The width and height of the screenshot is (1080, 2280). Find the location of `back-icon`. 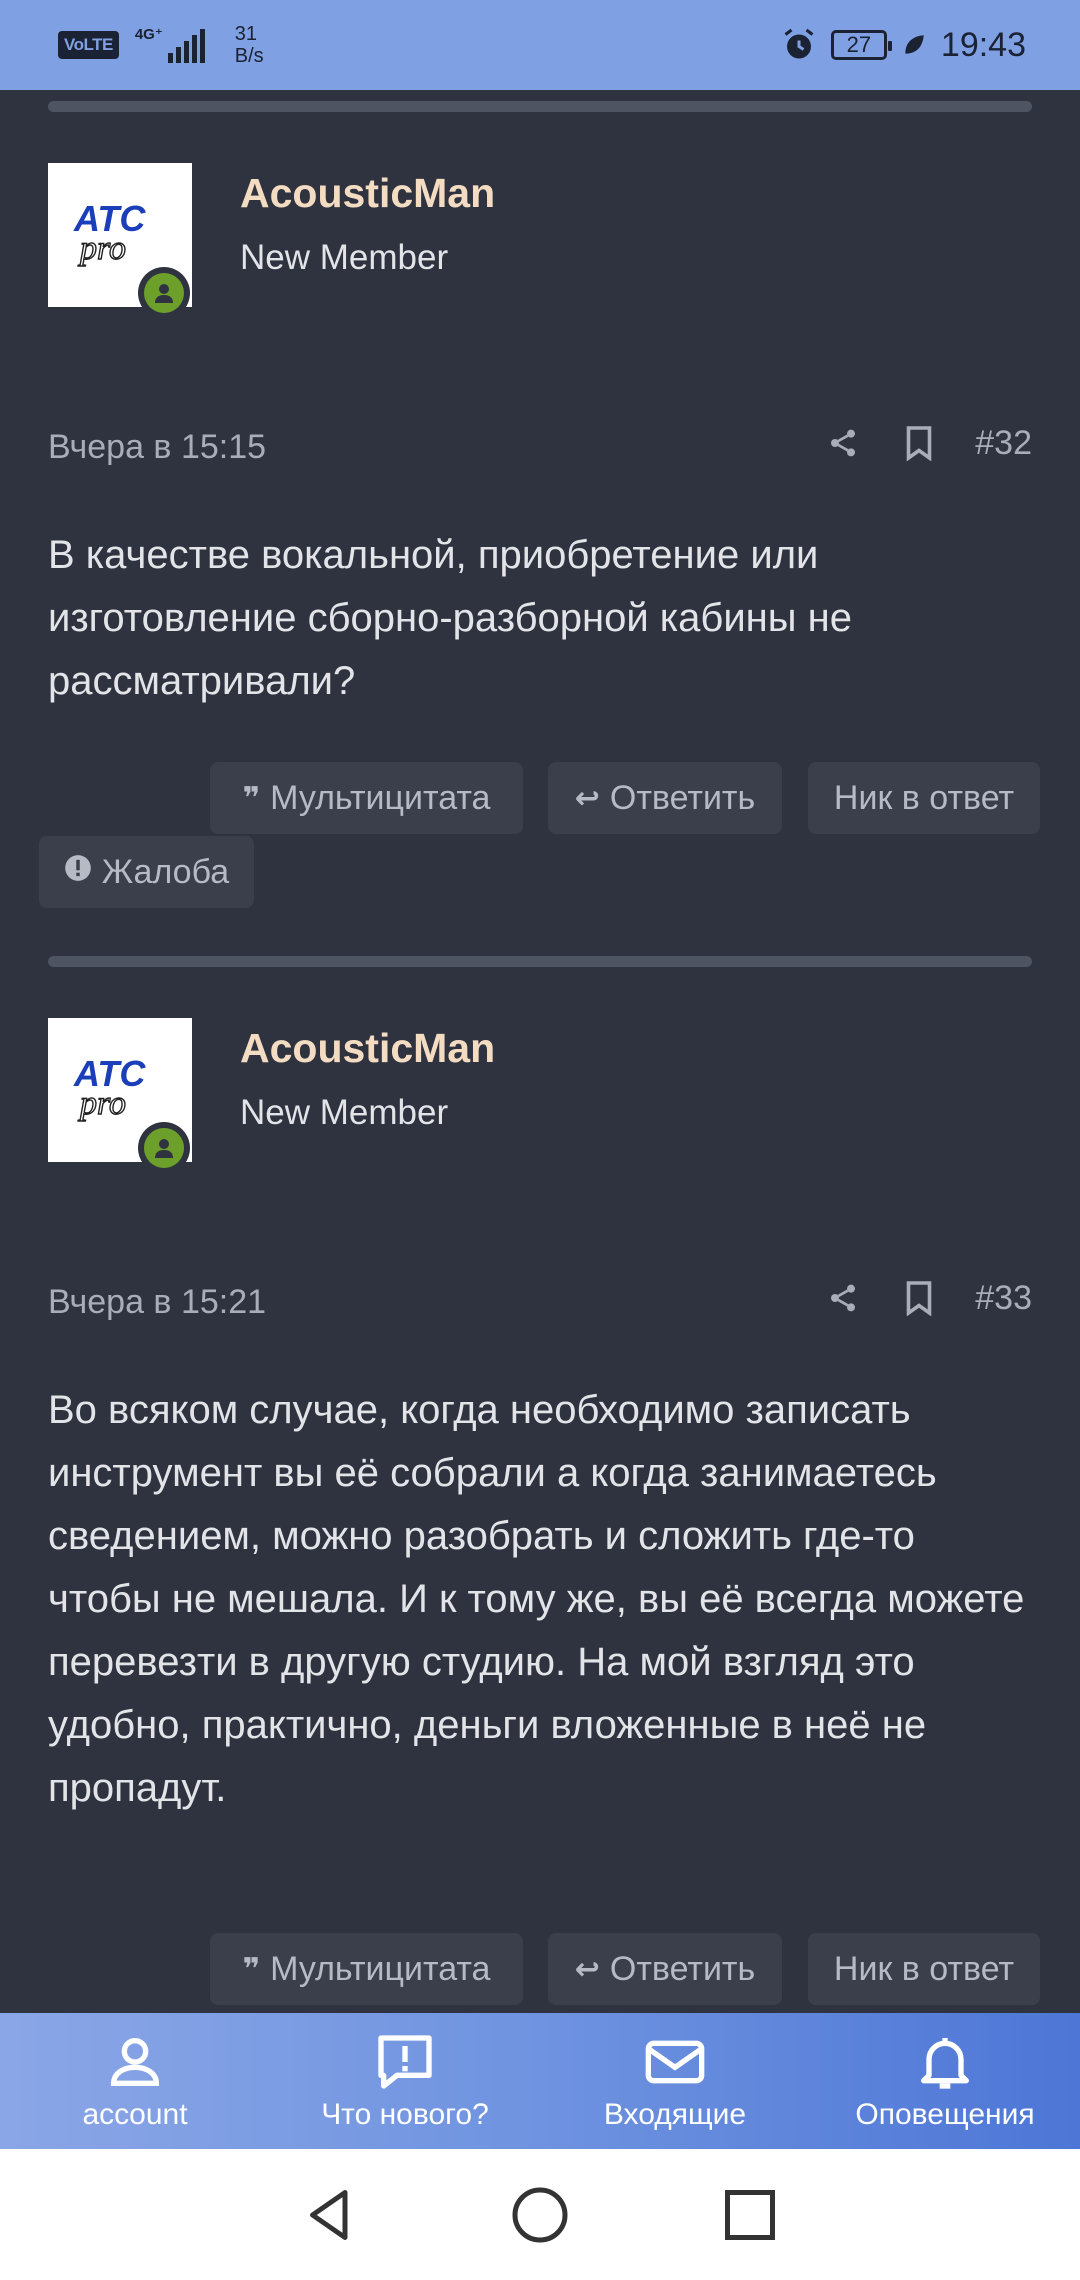

back-icon is located at coordinates (330, 2215).